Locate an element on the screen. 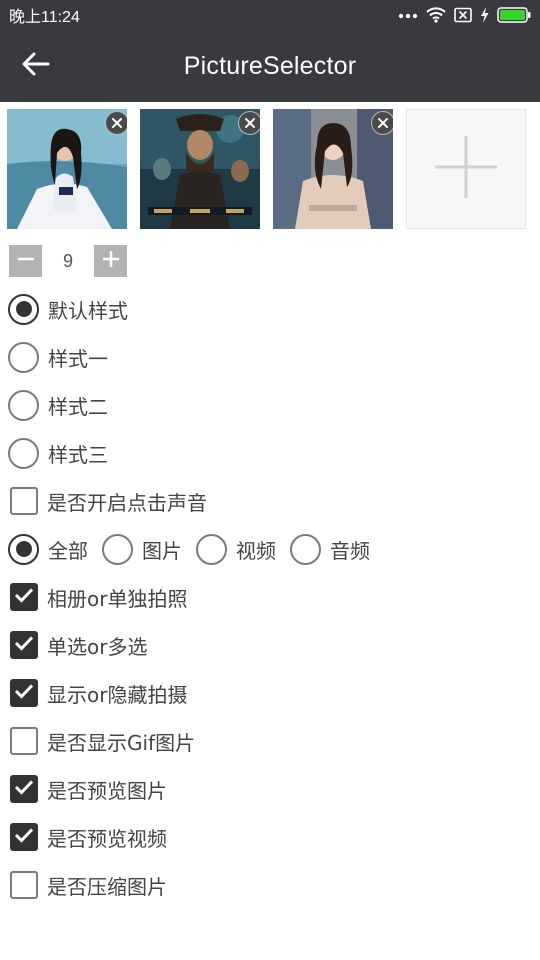  add-image-button is located at coordinates (466, 169).